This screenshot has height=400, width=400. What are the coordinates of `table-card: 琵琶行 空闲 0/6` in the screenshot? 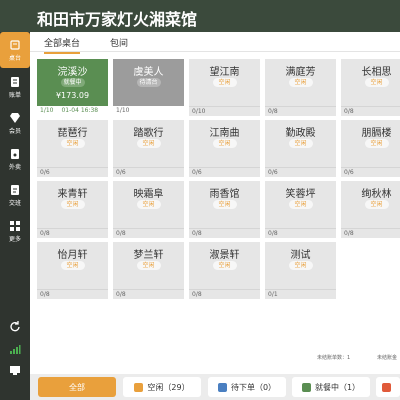 It's located at (72, 148).